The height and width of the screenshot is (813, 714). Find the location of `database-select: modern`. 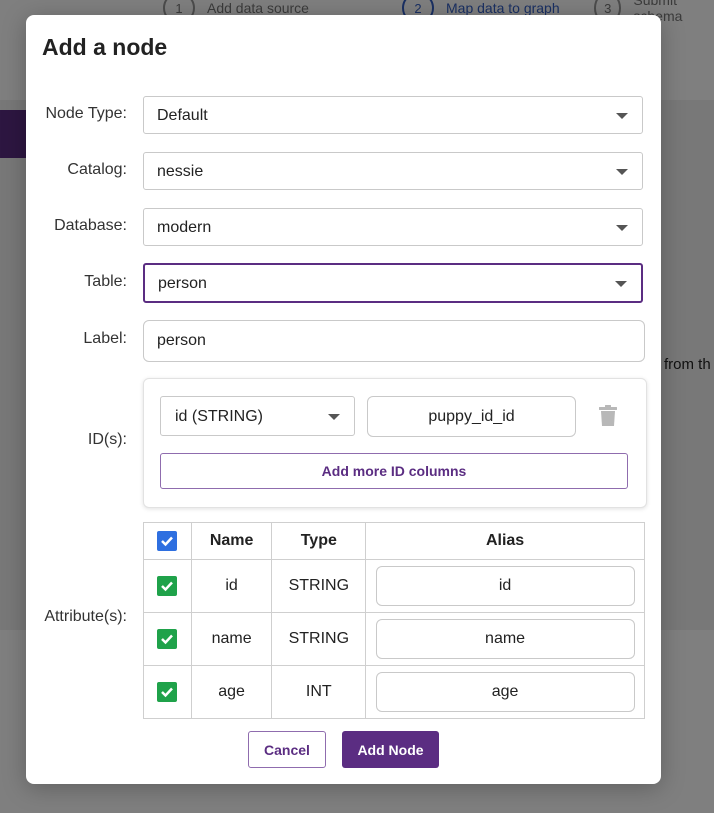

database-select: modern is located at coordinates (393, 227).